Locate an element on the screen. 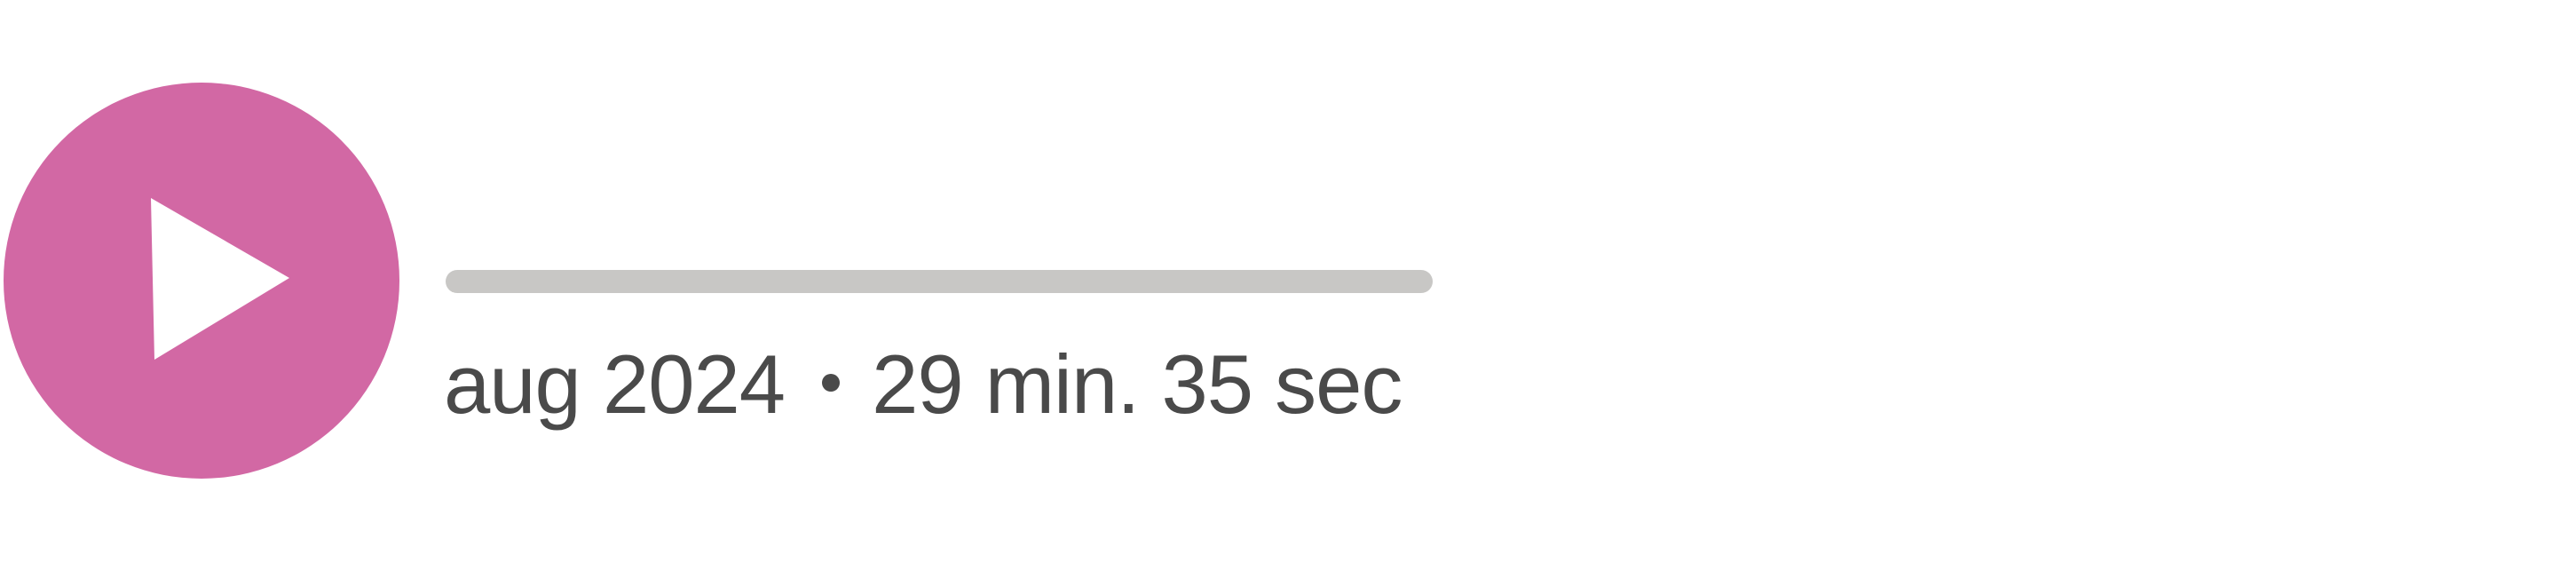  episode-date: aug 2024 is located at coordinates (615, 384).